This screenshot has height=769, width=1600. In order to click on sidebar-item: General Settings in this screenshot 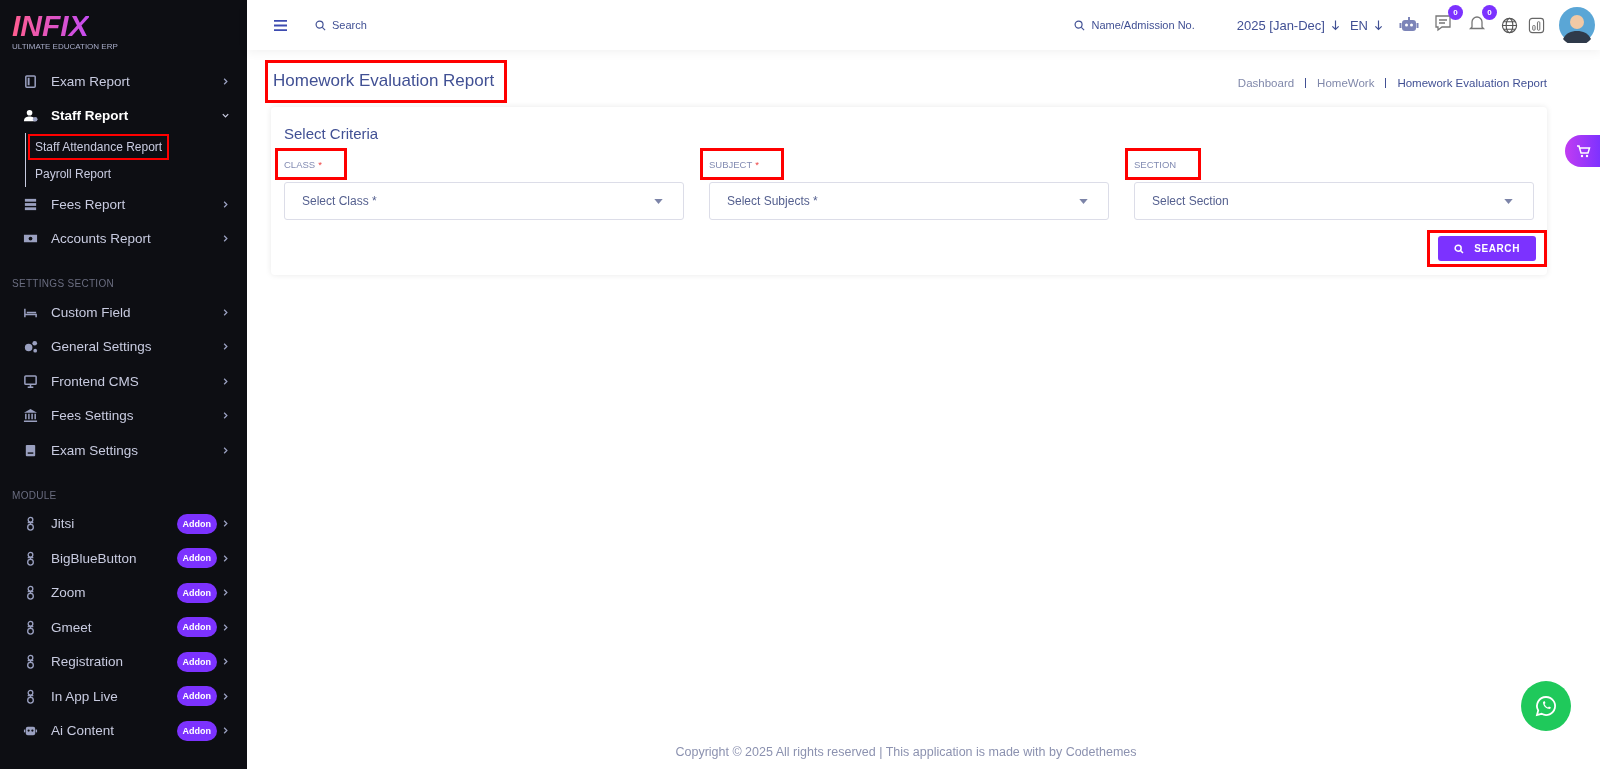, I will do `click(136, 347)`.